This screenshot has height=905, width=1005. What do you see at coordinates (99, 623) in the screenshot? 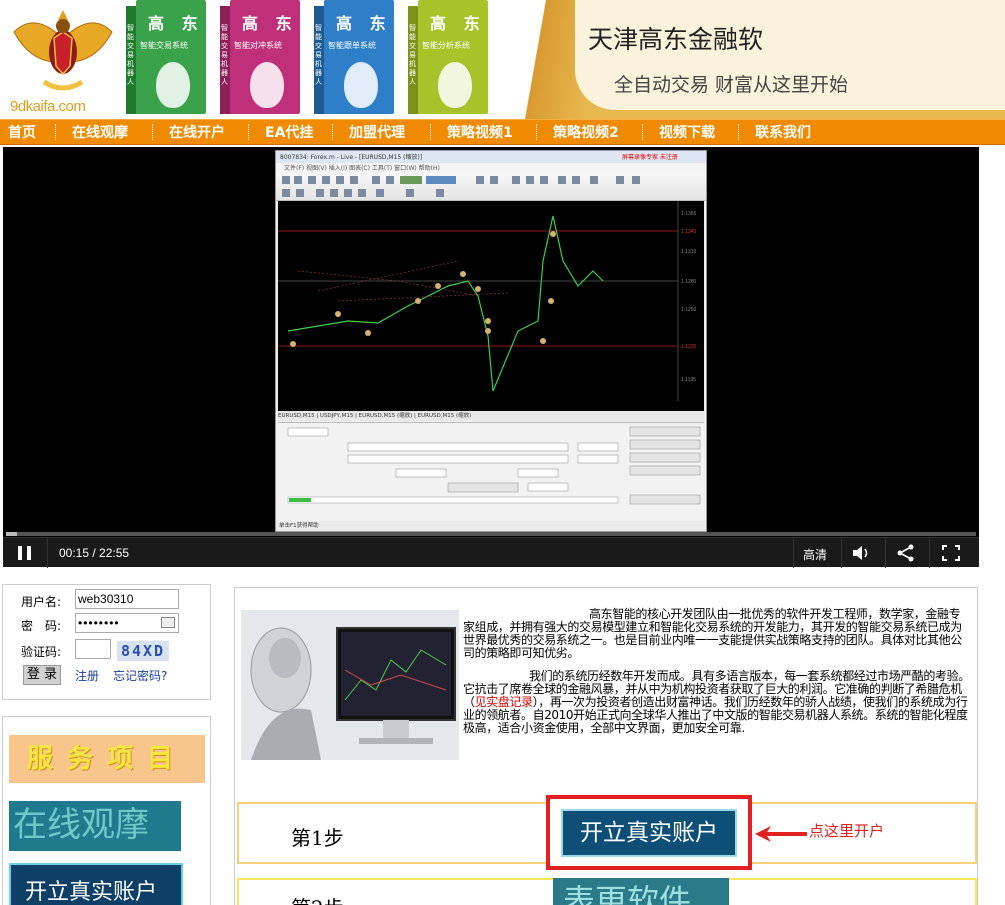
I see `password-value: ••••••••` at bounding box center [99, 623].